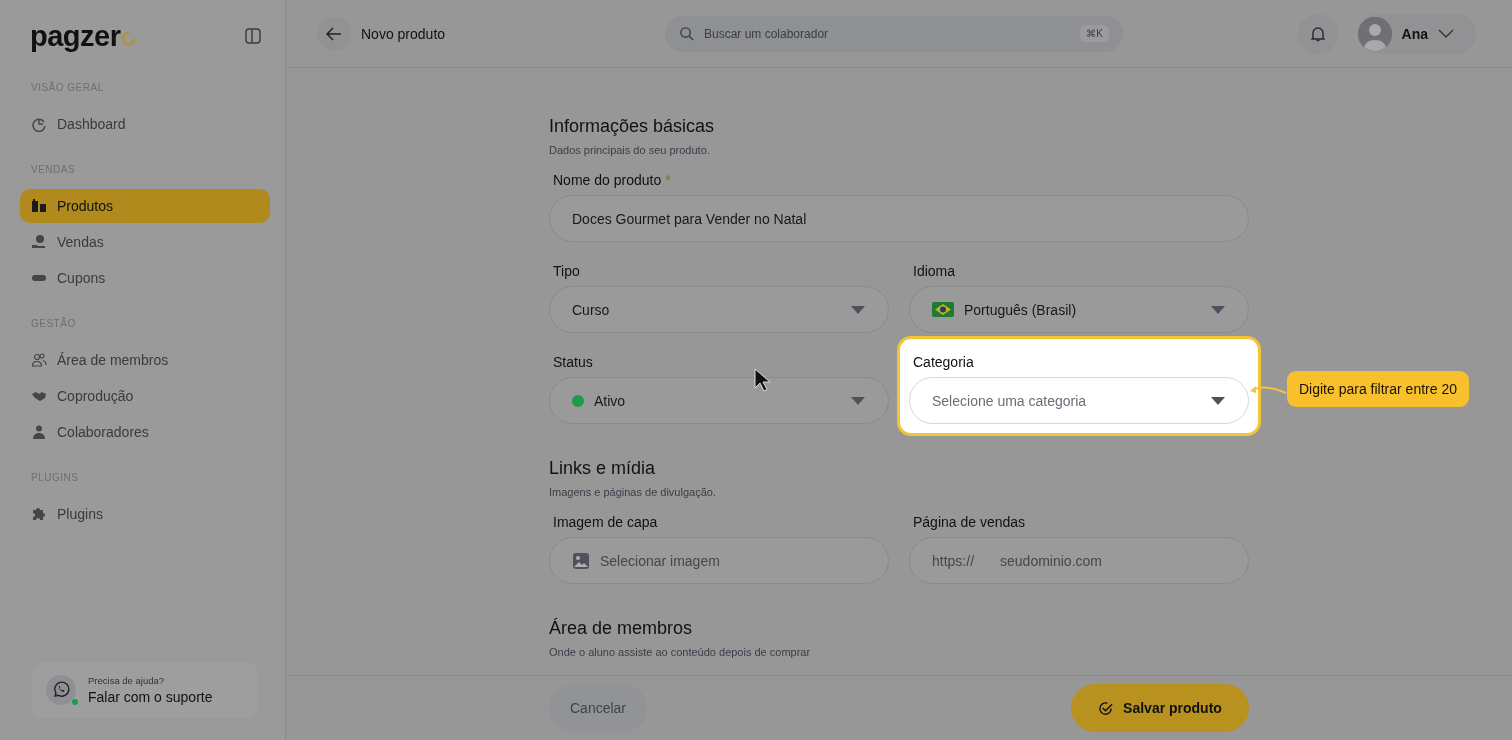 Image resolution: width=1512 pixels, height=740 pixels. What do you see at coordinates (75, 702) in the screenshot?
I see `online-dot` at bounding box center [75, 702].